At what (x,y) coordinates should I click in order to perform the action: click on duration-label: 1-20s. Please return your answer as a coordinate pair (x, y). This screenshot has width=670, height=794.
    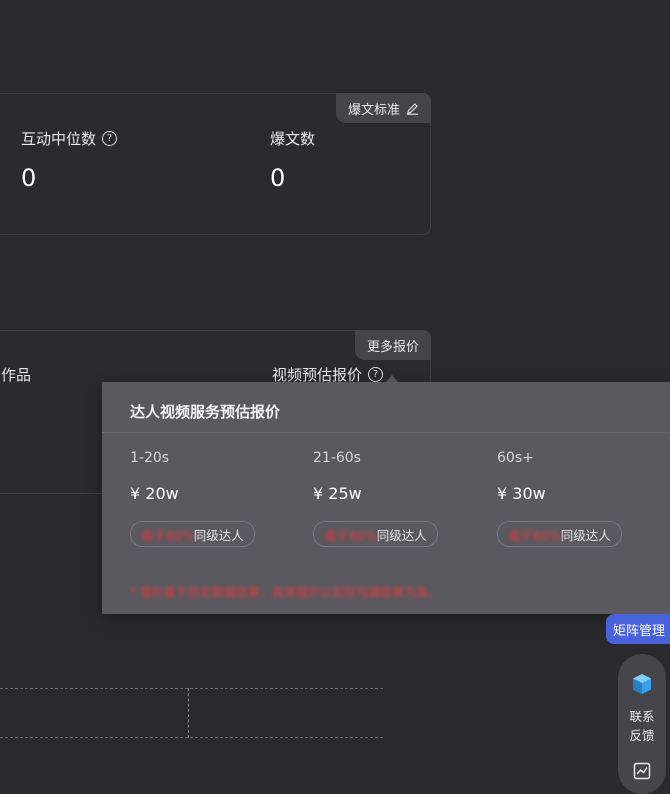
    Looking at the image, I should click on (150, 458).